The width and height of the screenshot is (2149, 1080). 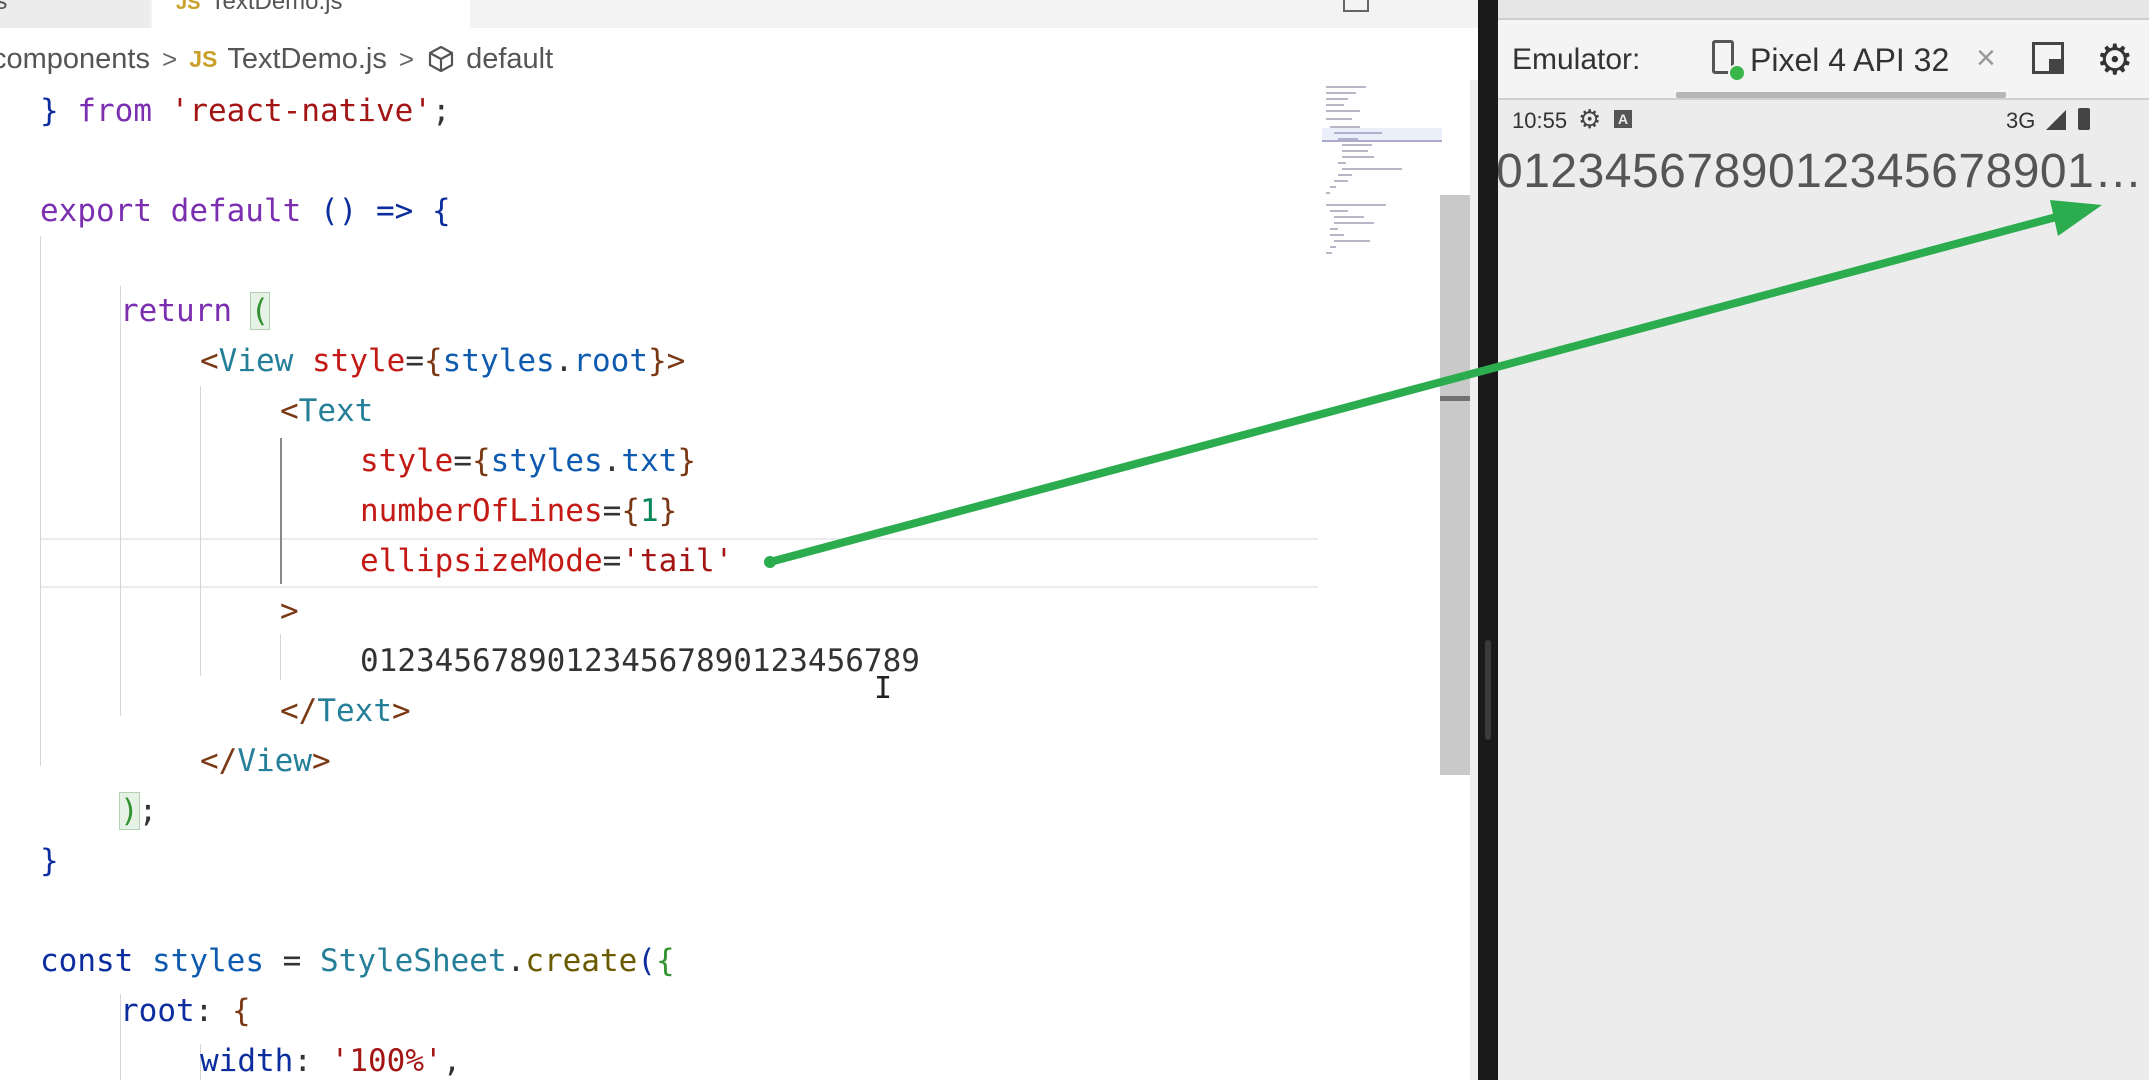 I want to click on a-notification-icon: A, so click(x=1623, y=119).